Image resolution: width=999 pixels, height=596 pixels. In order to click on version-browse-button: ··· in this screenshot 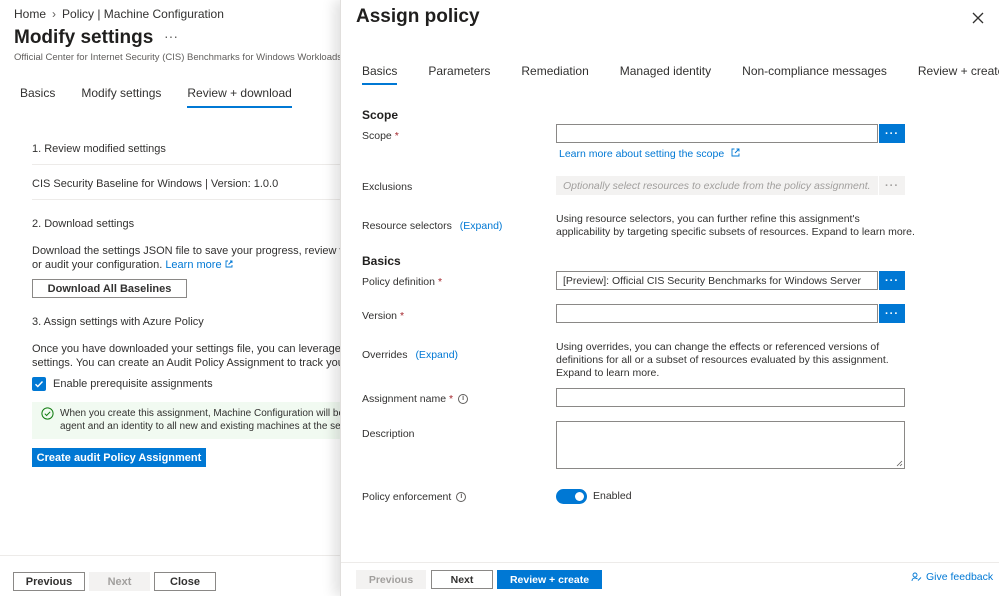, I will do `click(892, 313)`.